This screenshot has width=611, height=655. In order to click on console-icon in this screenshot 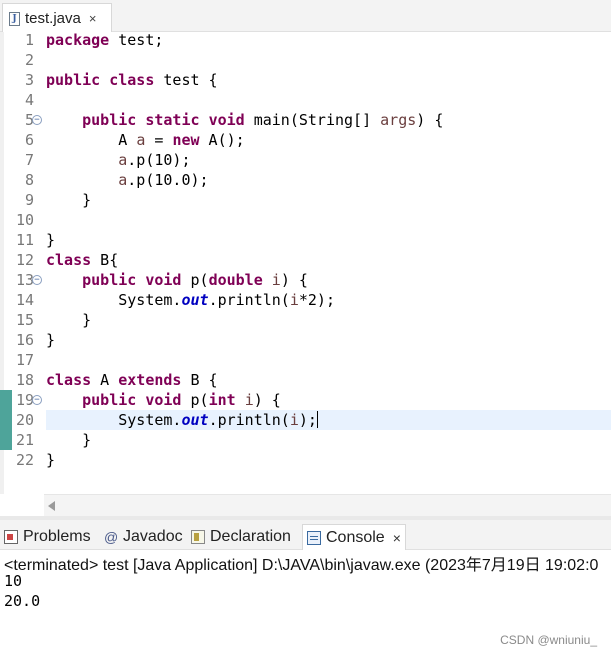, I will do `click(314, 537)`.